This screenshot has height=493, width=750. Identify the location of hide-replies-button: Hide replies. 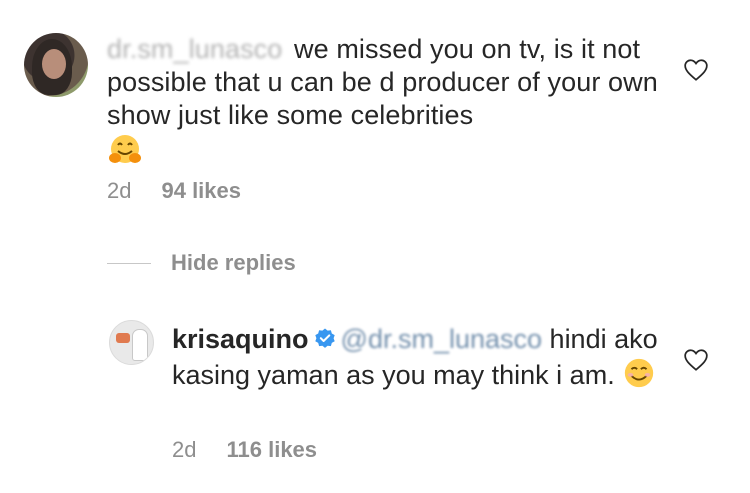
(201, 263).